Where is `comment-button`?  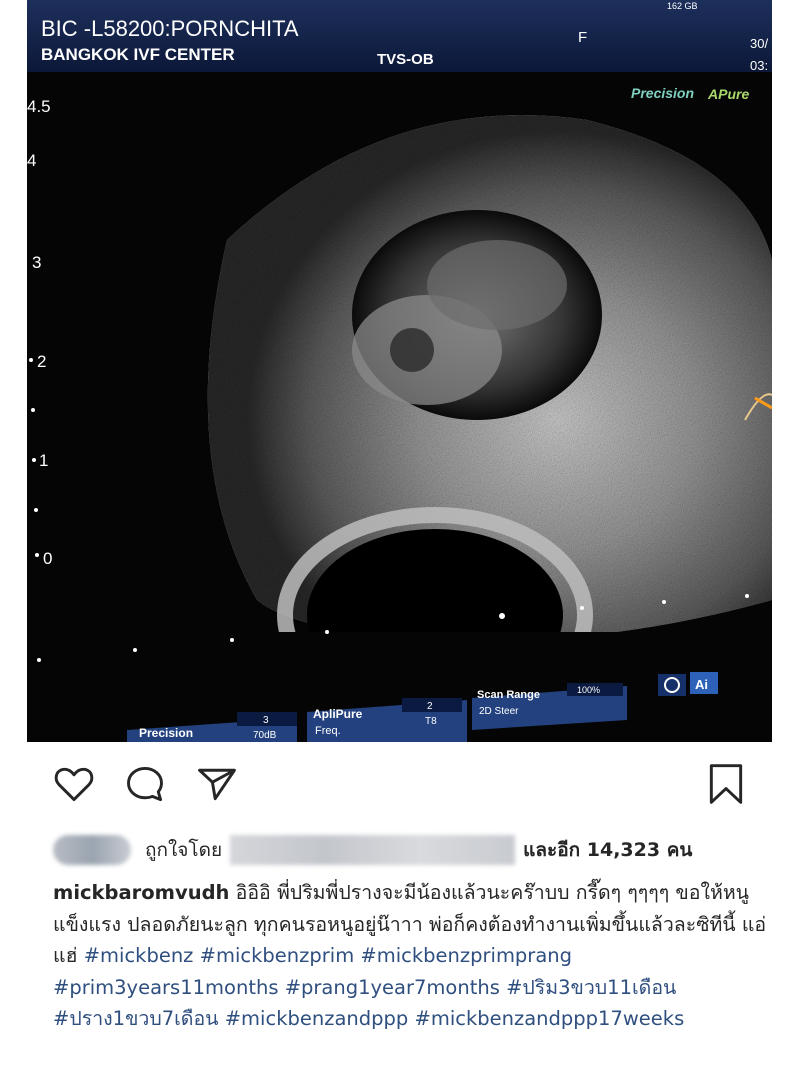
comment-button is located at coordinates (145, 784).